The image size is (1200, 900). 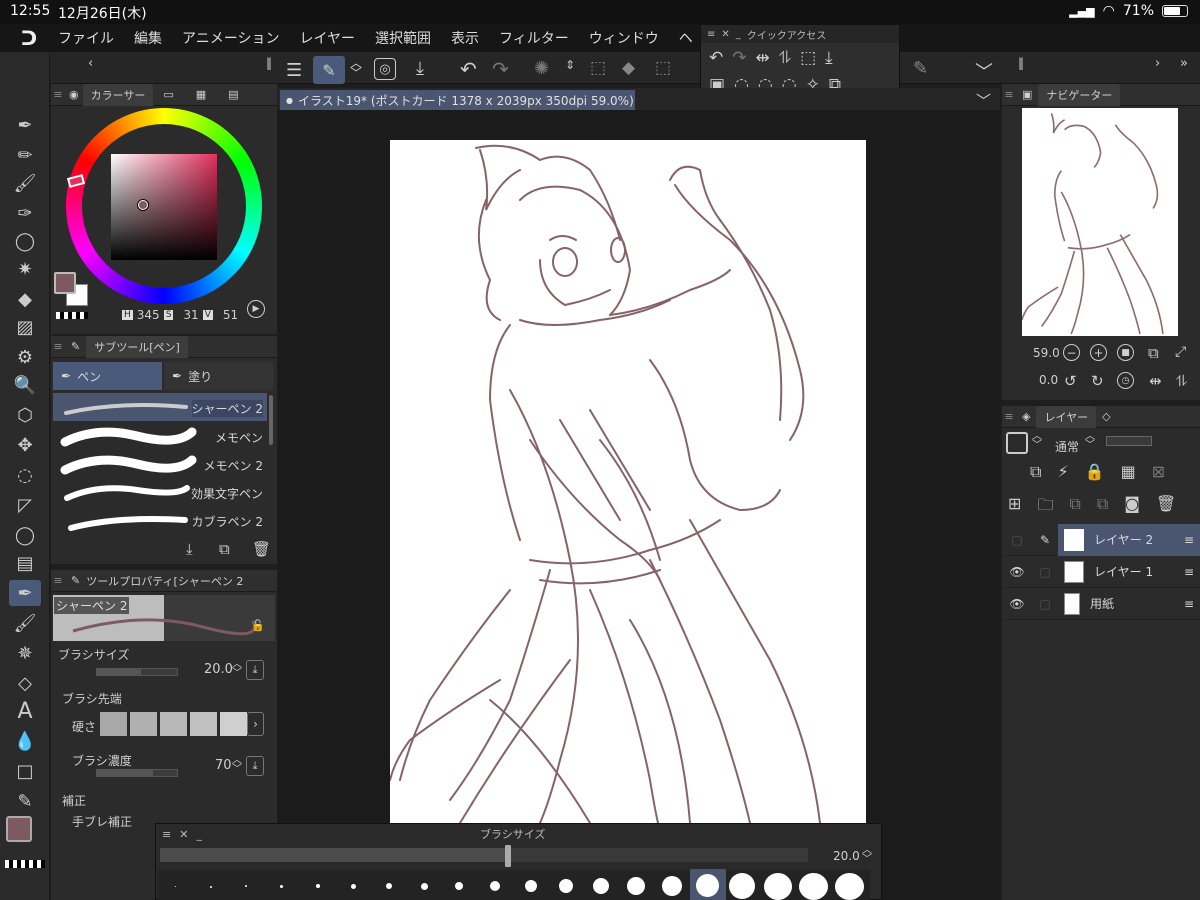 What do you see at coordinates (1132, 507) in the screenshot?
I see `layer-mask-icon: ◙` at bounding box center [1132, 507].